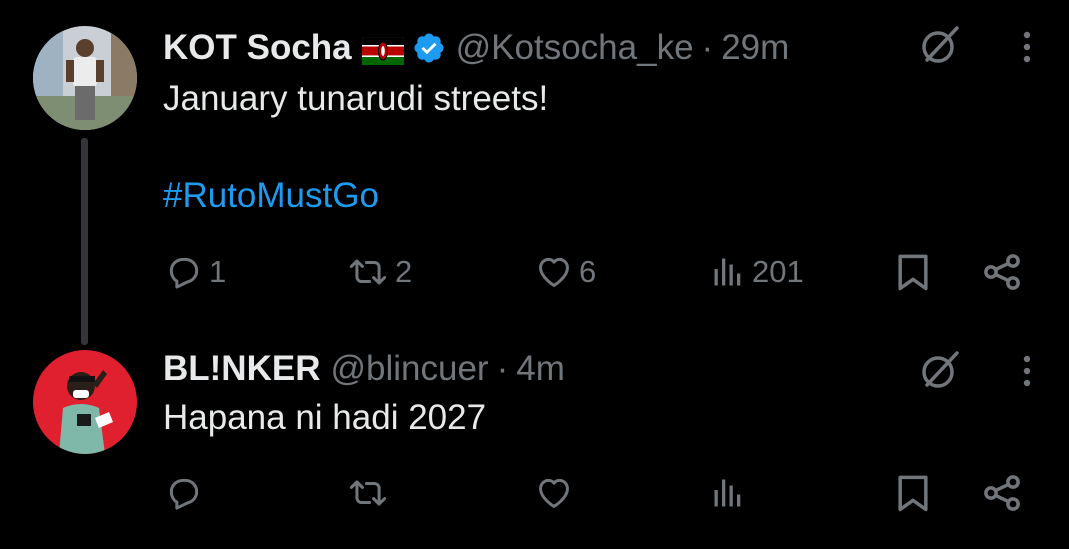  What do you see at coordinates (218, 271) in the screenshot?
I see `reply-count: 1` at bounding box center [218, 271].